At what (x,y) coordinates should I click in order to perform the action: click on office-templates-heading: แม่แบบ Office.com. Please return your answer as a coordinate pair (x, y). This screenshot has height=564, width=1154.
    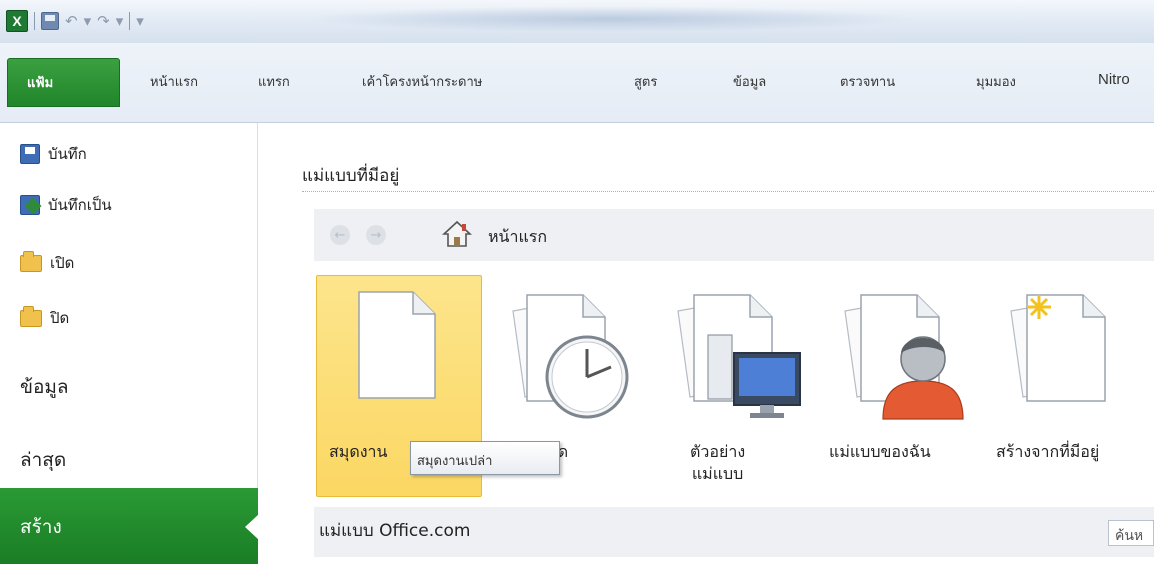
    Looking at the image, I should click on (395, 531).